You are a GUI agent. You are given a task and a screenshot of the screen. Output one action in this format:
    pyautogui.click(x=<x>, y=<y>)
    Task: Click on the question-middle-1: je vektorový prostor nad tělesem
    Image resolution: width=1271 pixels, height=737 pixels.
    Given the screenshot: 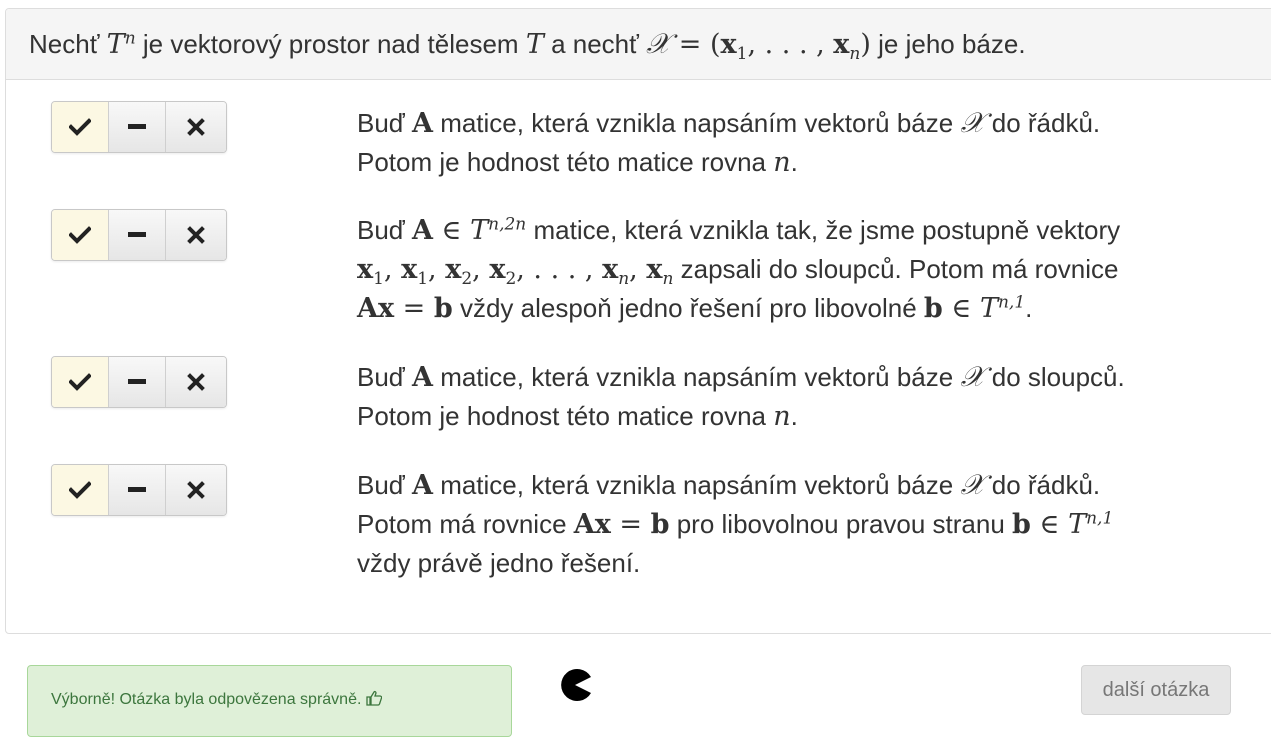 What is the action you would take?
    pyautogui.click(x=330, y=44)
    